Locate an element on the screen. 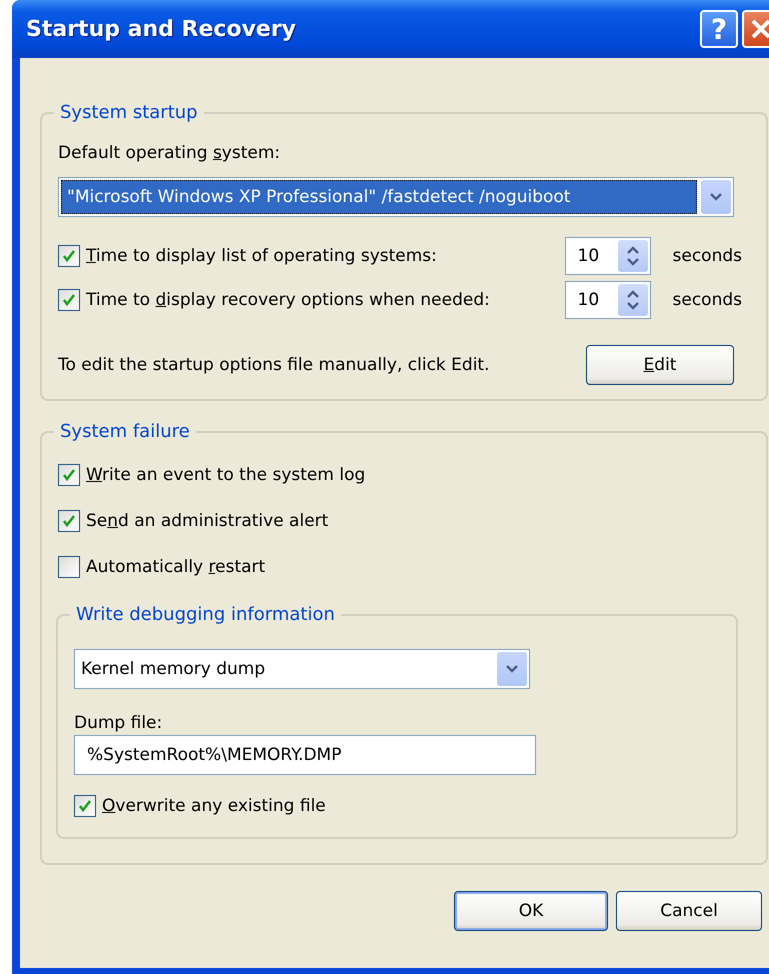 The width and height of the screenshot is (769, 974). field-label: Dump file: is located at coordinates (119, 723).